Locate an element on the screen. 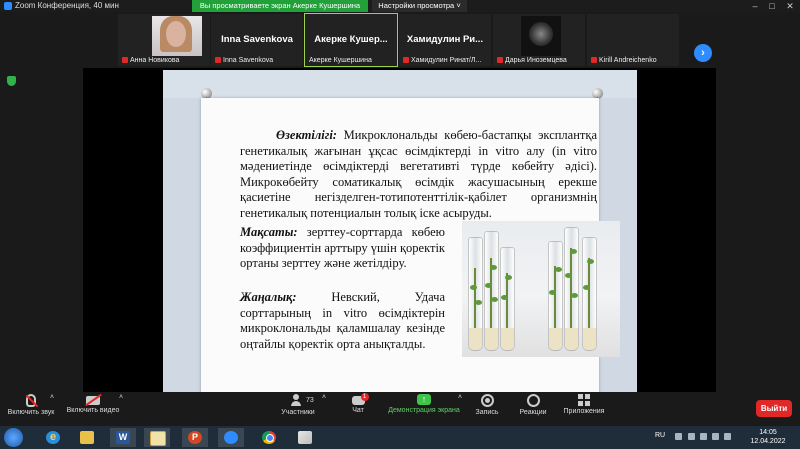 The image size is (800, 449). participant-tile: Анна Новикова is located at coordinates (164, 40).